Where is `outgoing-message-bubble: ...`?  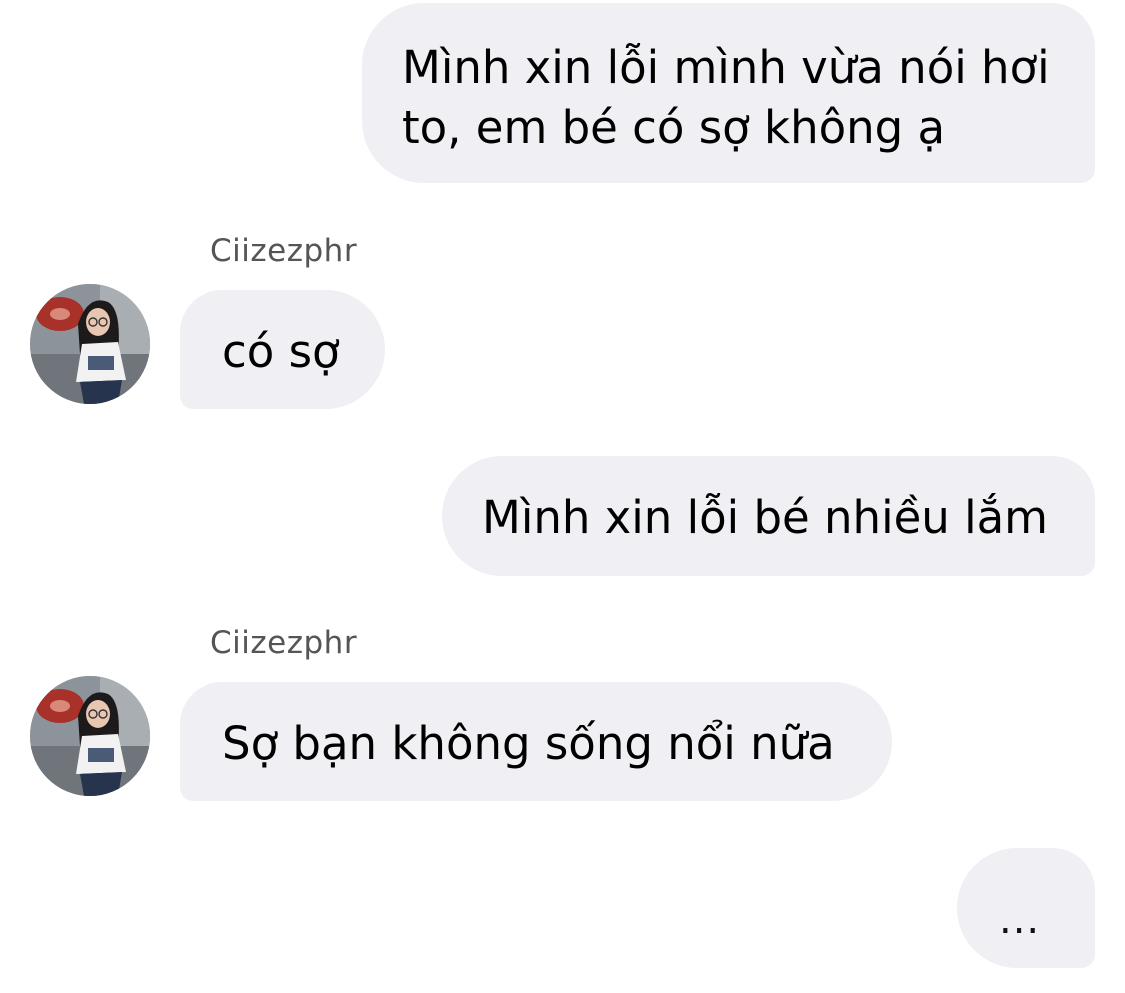
outgoing-message-bubble: ... is located at coordinates (1026, 908).